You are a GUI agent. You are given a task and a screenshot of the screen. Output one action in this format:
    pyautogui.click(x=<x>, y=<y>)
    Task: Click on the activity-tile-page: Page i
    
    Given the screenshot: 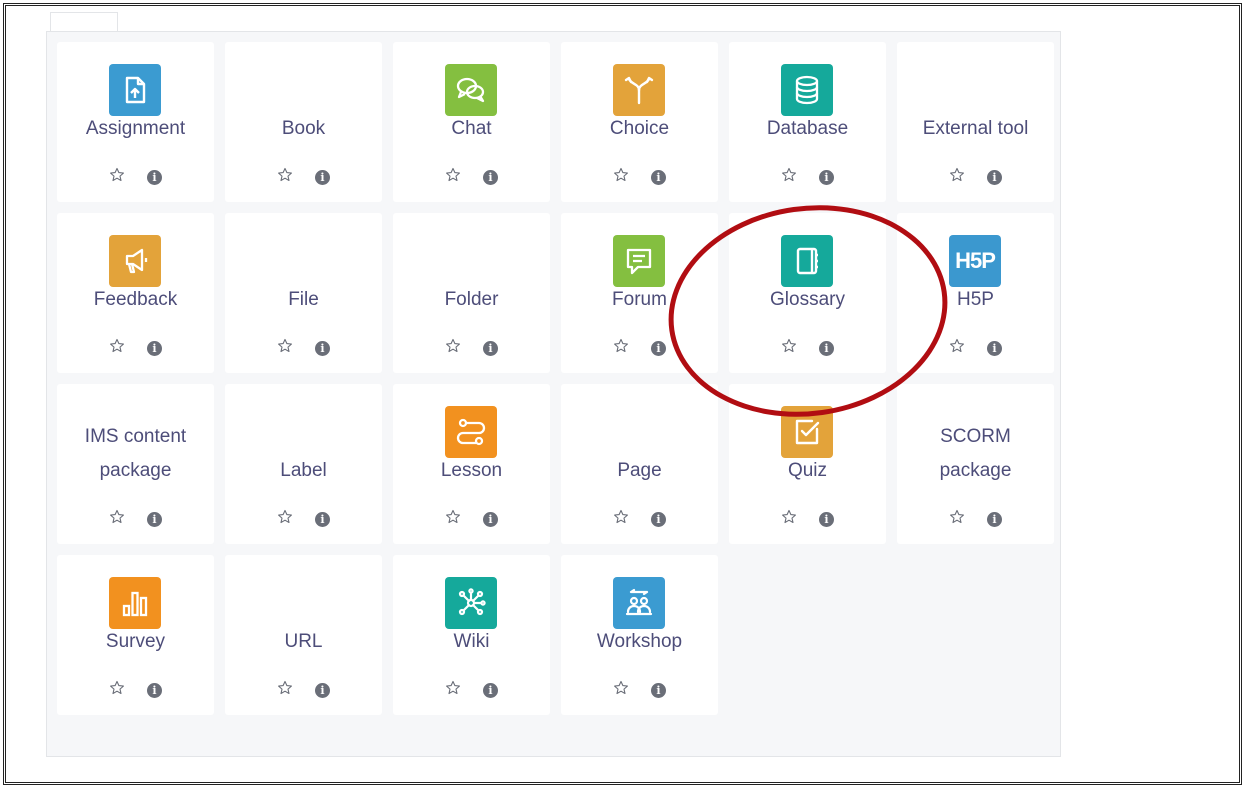 What is the action you would take?
    pyautogui.click(x=639, y=464)
    